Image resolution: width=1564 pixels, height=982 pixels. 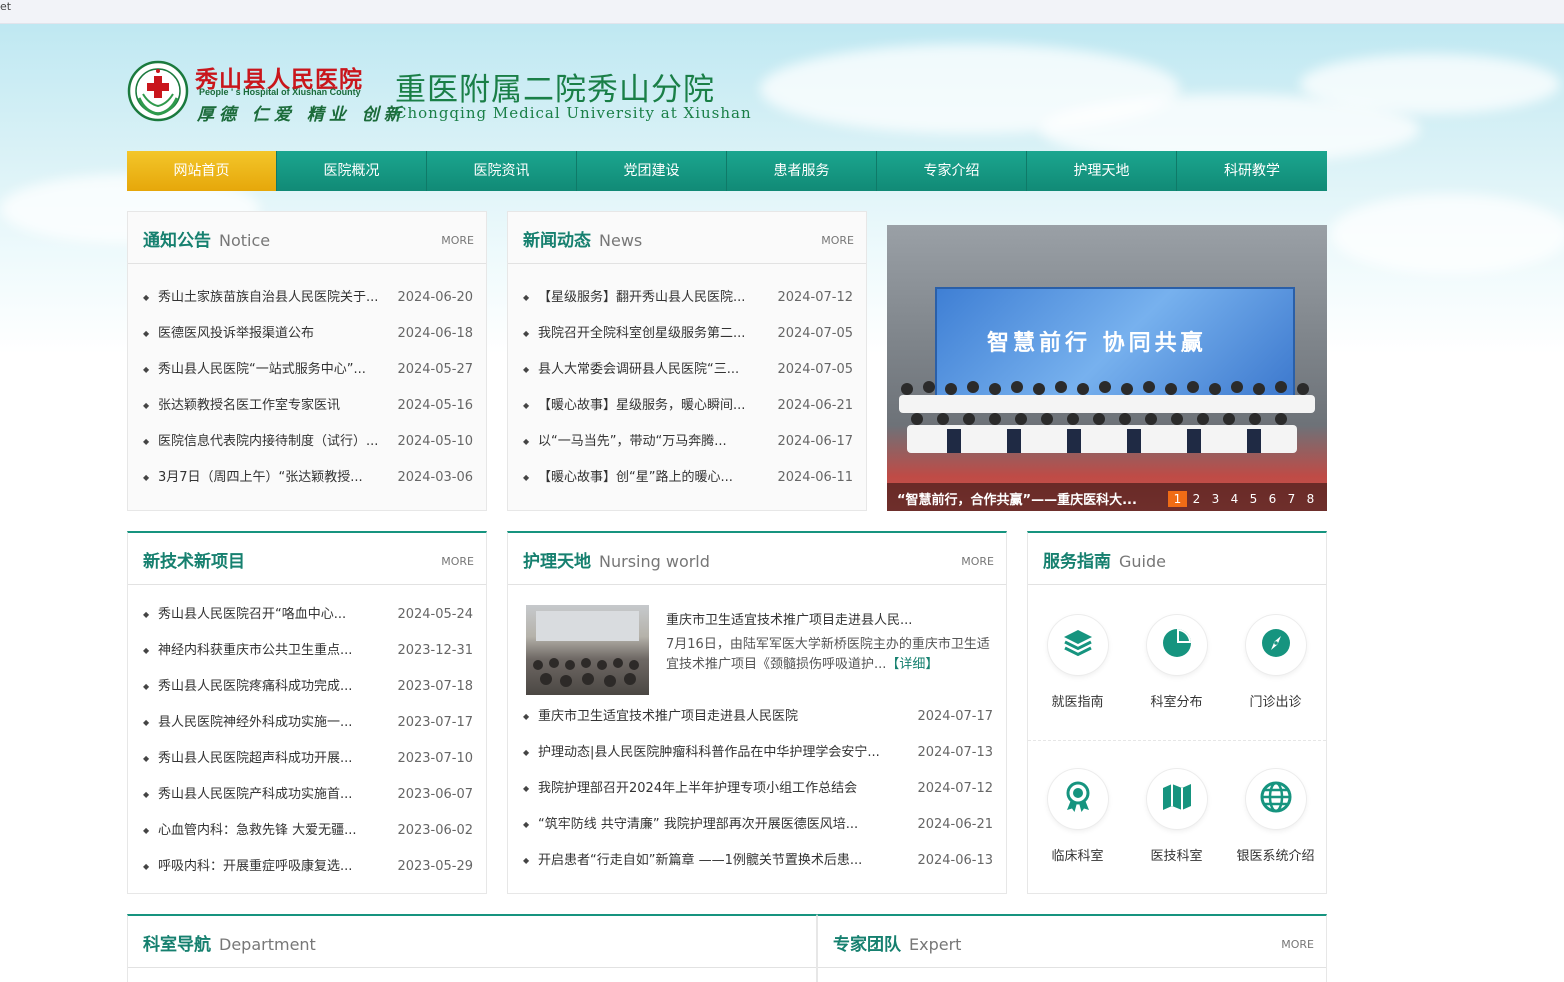 I want to click on guide-item-dept-distribution: 科室分布, so click(x=1176, y=663).